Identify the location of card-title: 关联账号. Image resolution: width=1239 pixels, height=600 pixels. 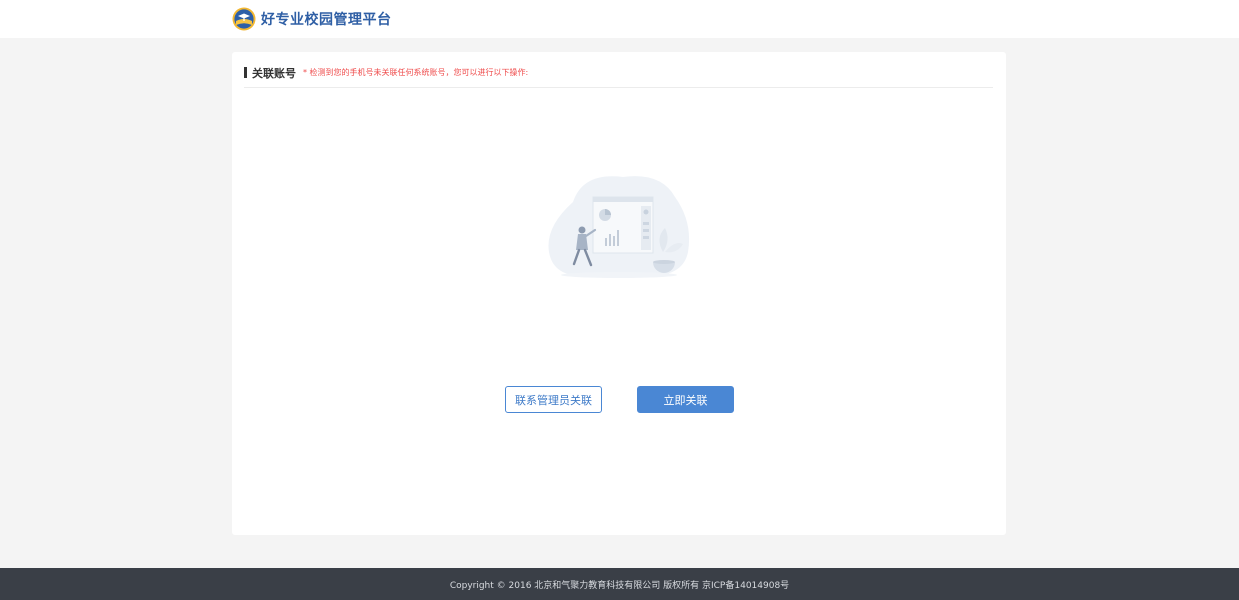
(274, 73).